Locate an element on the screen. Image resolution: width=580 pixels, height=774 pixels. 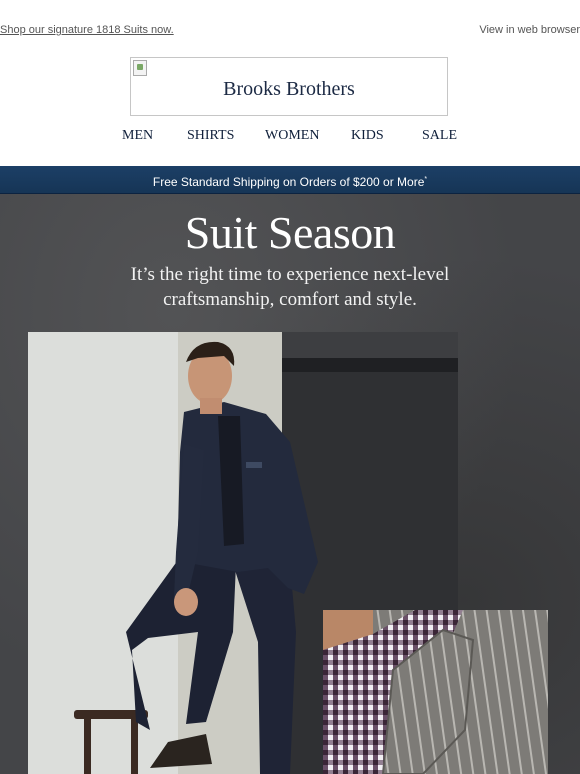
nav-item-shirts: SHIRTS is located at coordinates (210, 136).